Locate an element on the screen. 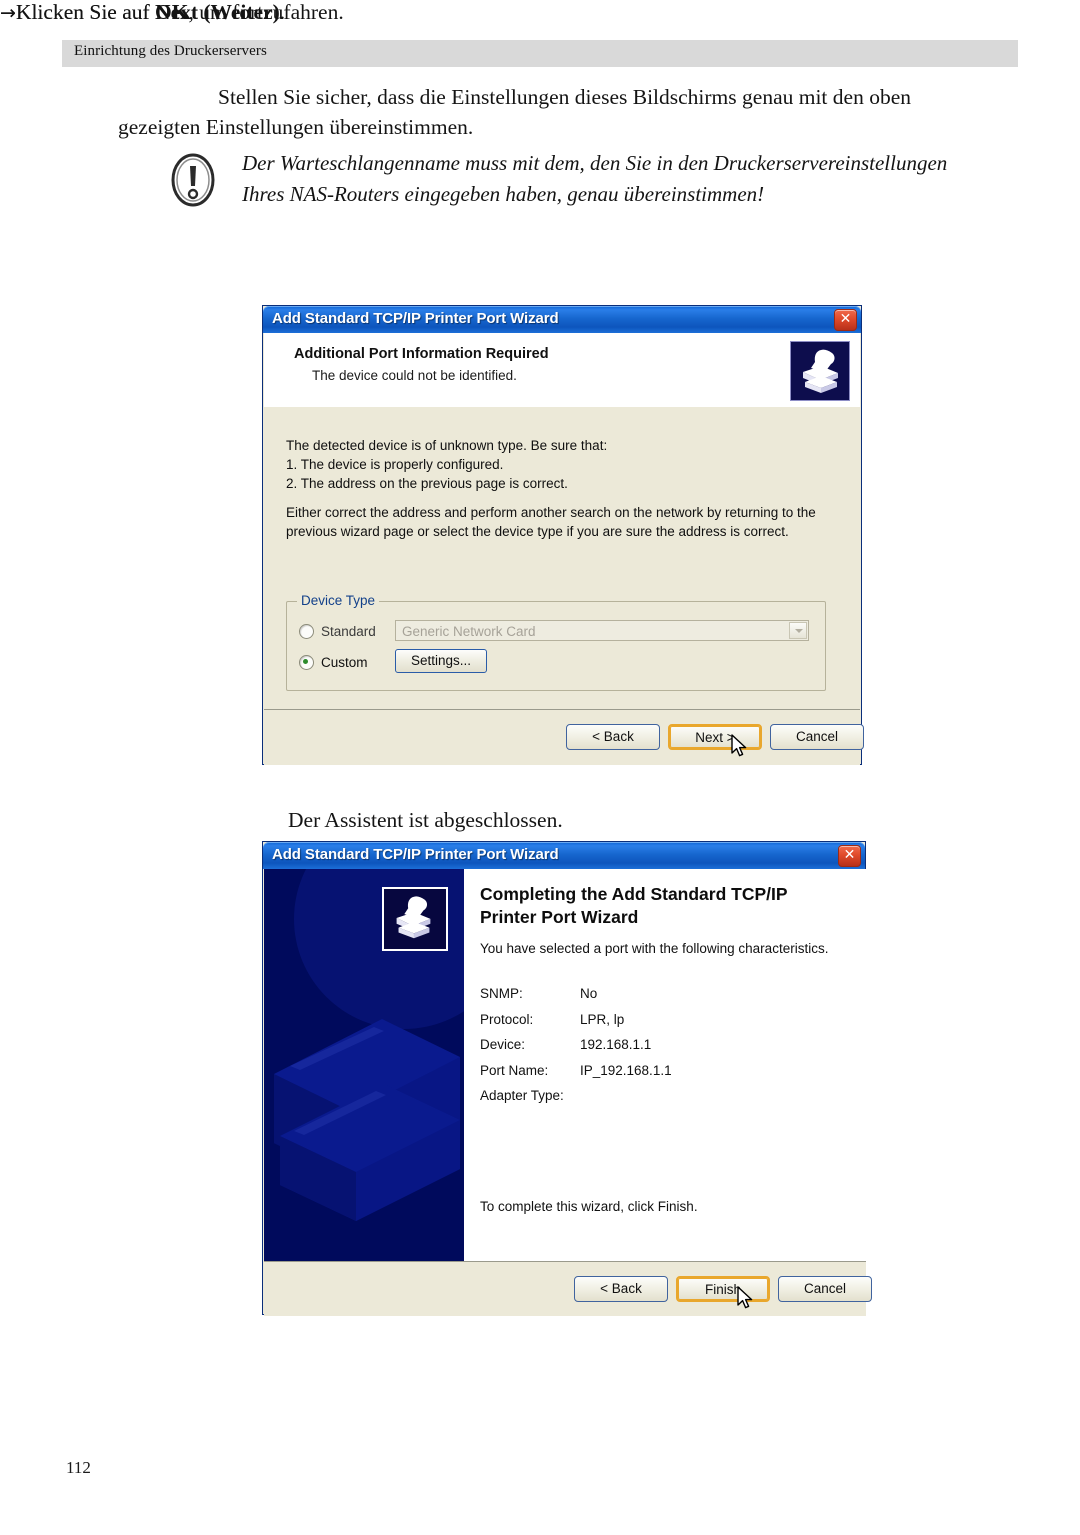 The image size is (1080, 1535). property-key: Port Name: is located at coordinates (514, 1070).